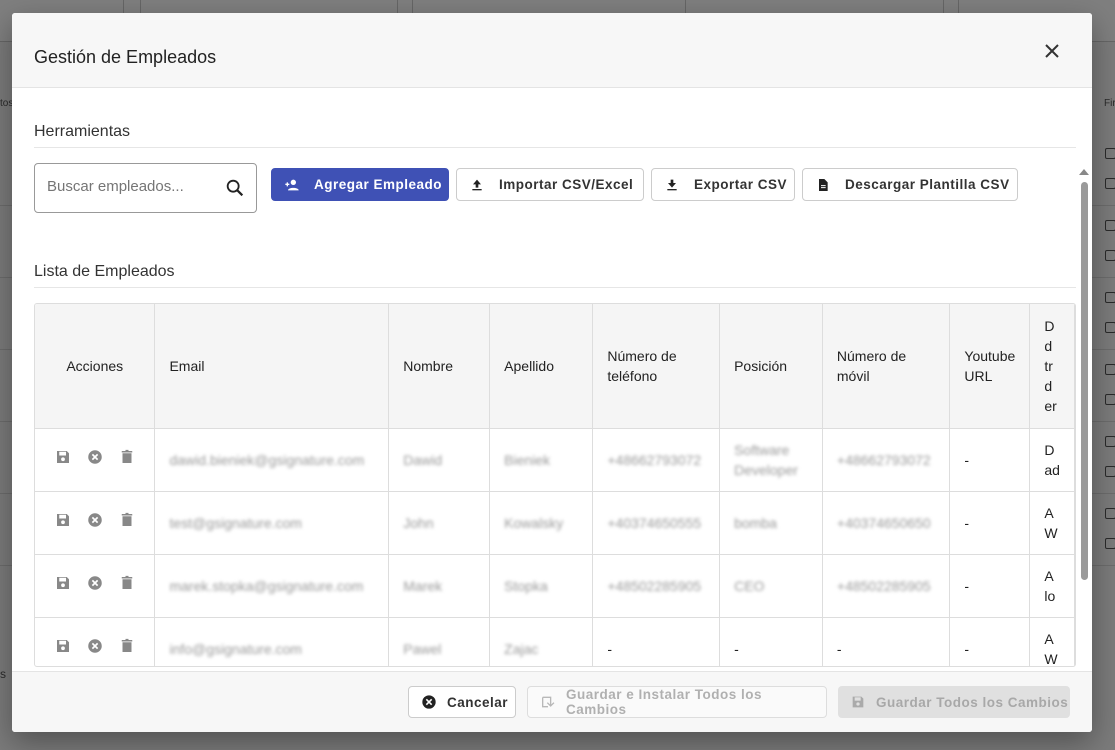 Image resolution: width=1115 pixels, height=750 pixels. I want to click on column-header-phone: Número de teléfono, so click(656, 366).